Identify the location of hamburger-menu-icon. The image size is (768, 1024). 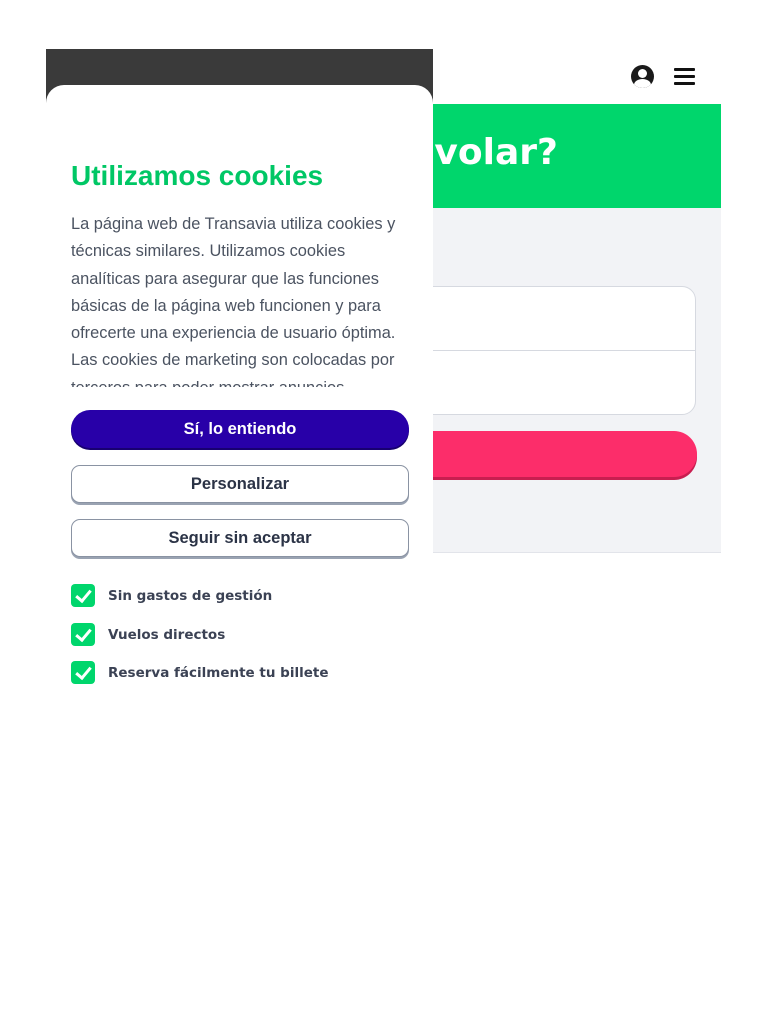
(684, 76).